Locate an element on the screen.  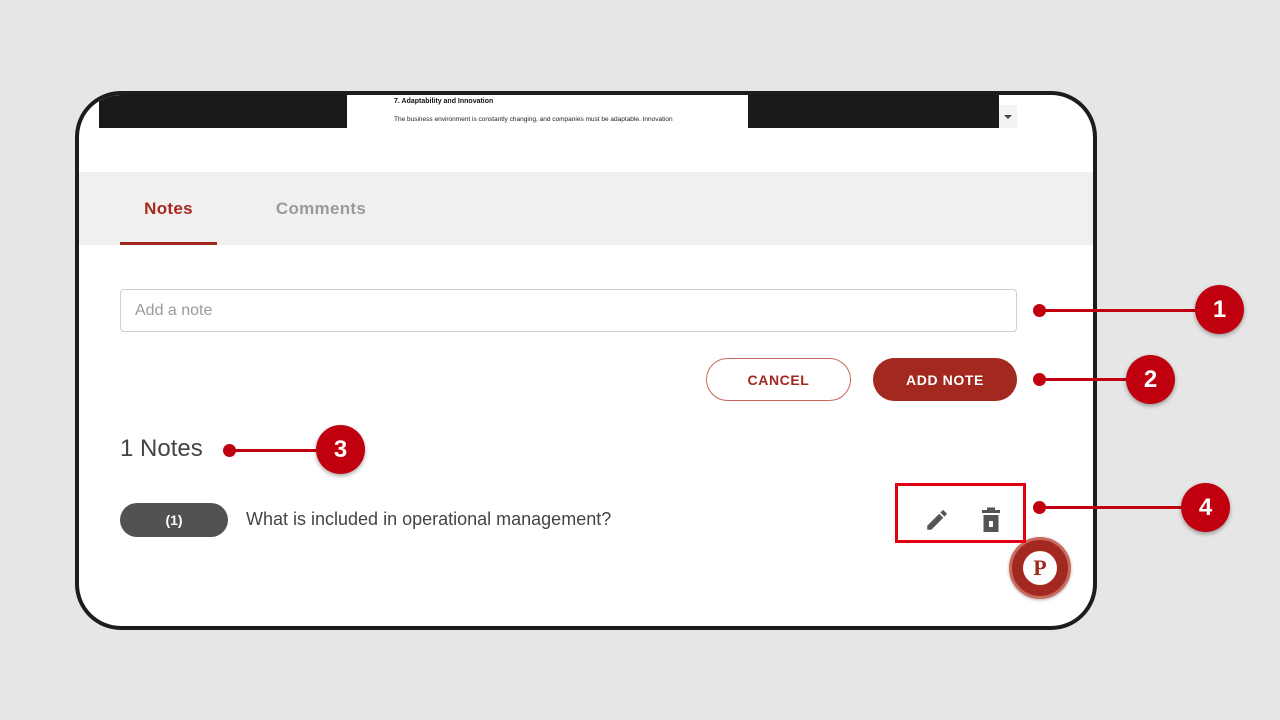
callout-badge-2: 2 is located at coordinates (1150, 379).